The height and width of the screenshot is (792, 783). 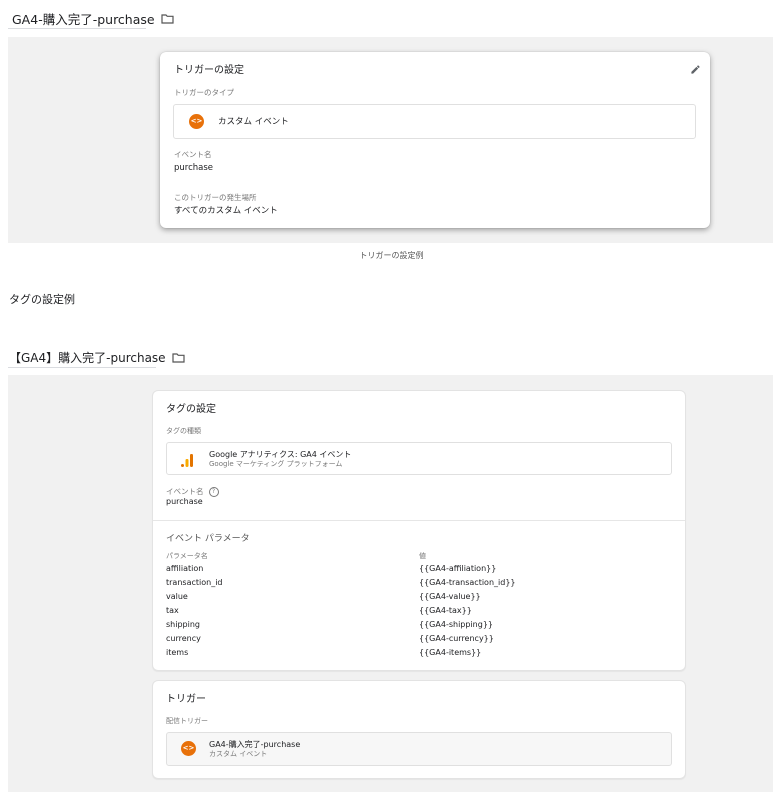 What do you see at coordinates (419, 520) in the screenshot?
I see `divider` at bounding box center [419, 520].